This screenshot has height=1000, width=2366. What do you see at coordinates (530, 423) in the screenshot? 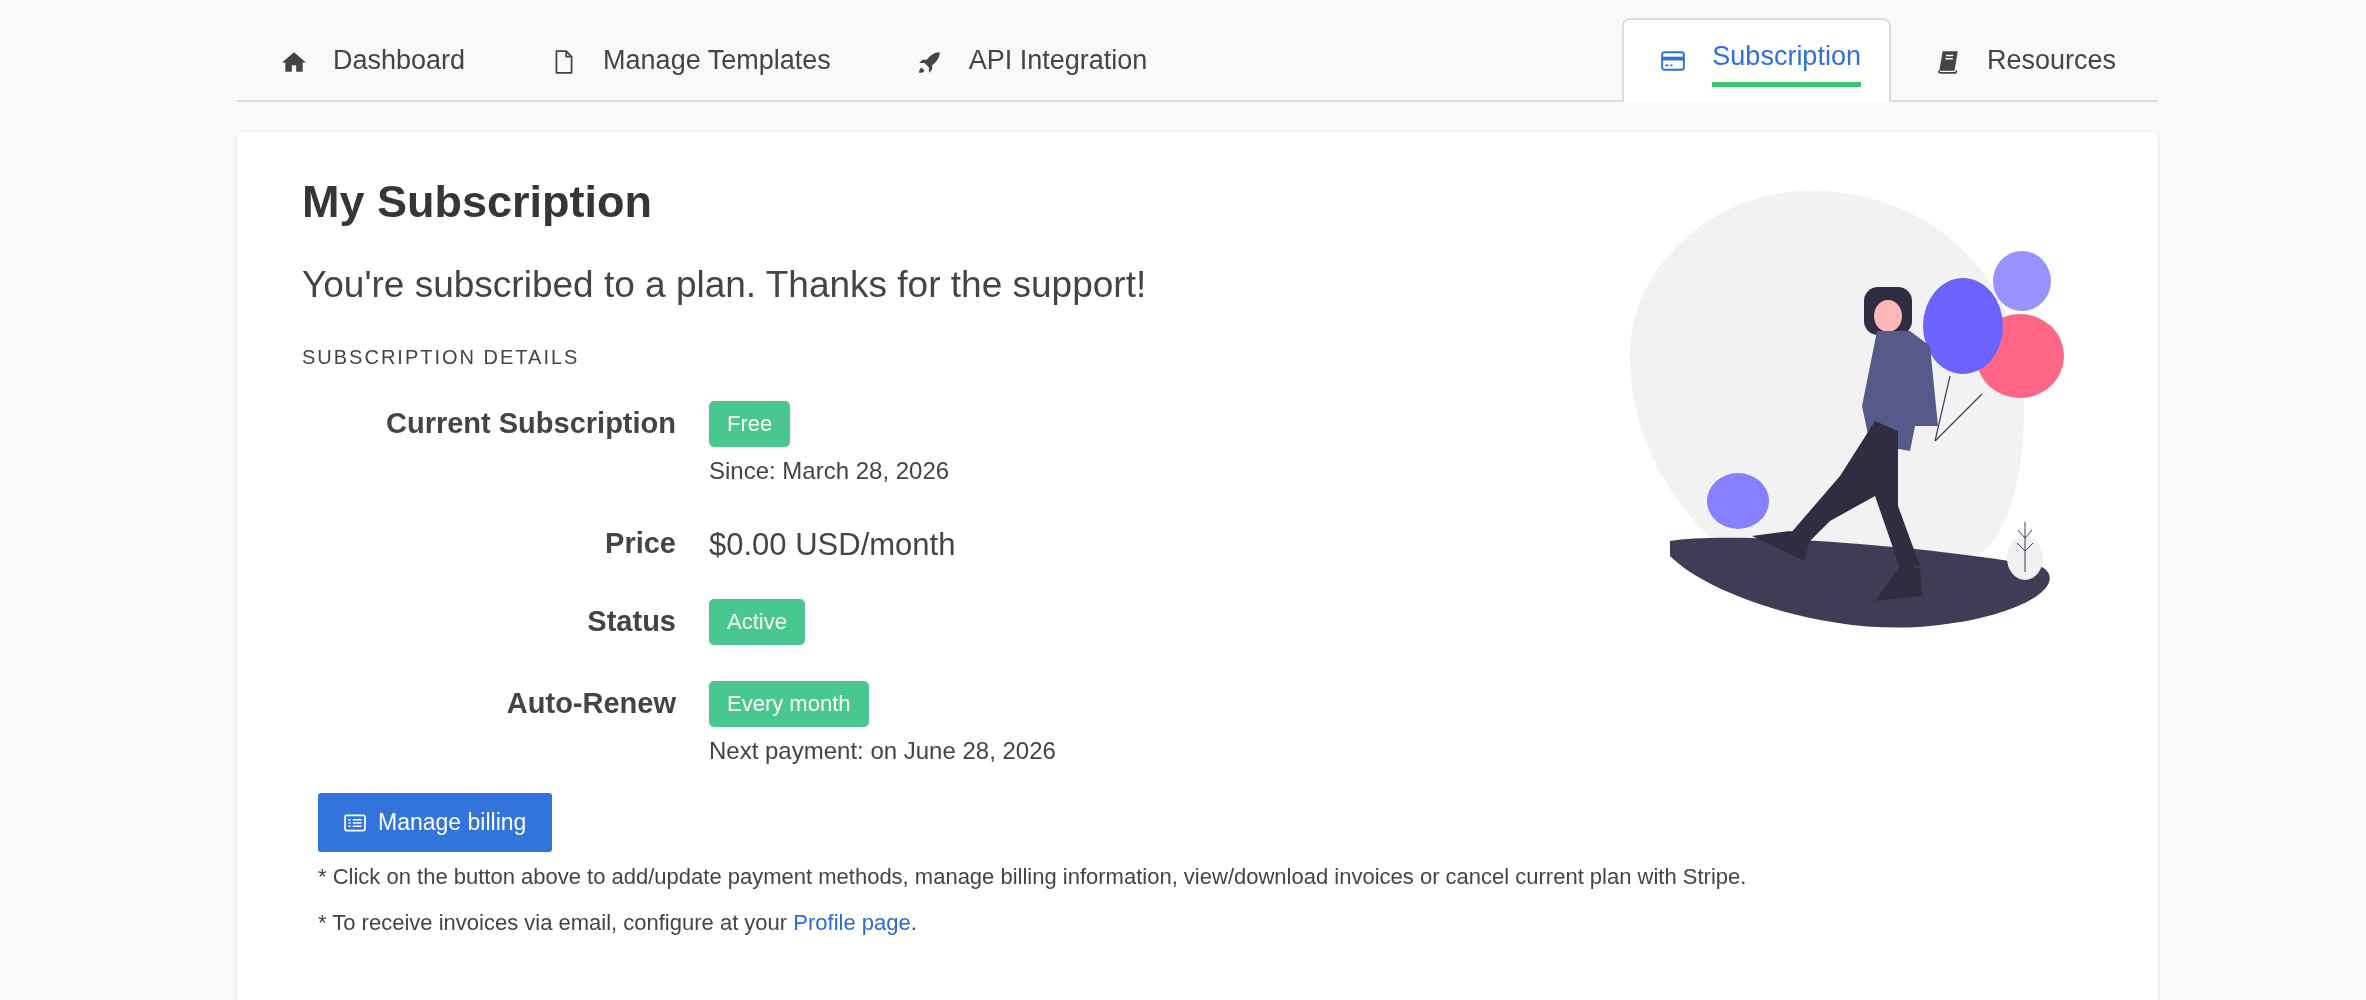
I see `detail-label: Current Subscription` at bounding box center [530, 423].